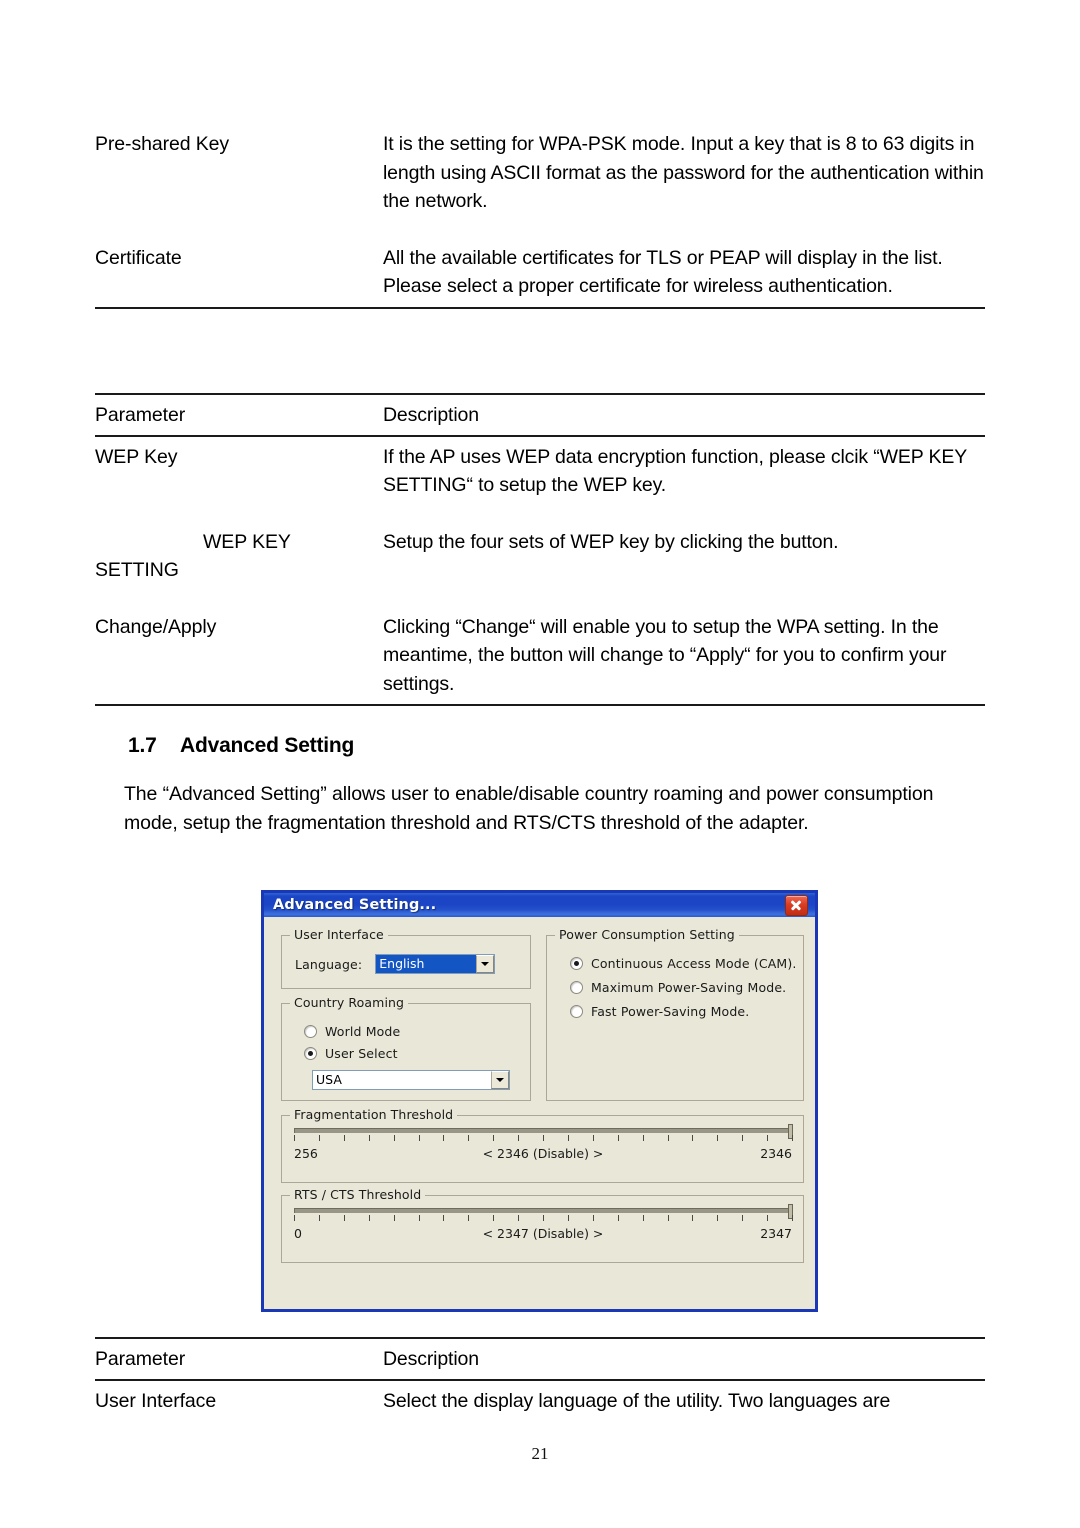  Describe the element at coordinates (540, 1453) in the screenshot. I see `page-number: 21` at that location.